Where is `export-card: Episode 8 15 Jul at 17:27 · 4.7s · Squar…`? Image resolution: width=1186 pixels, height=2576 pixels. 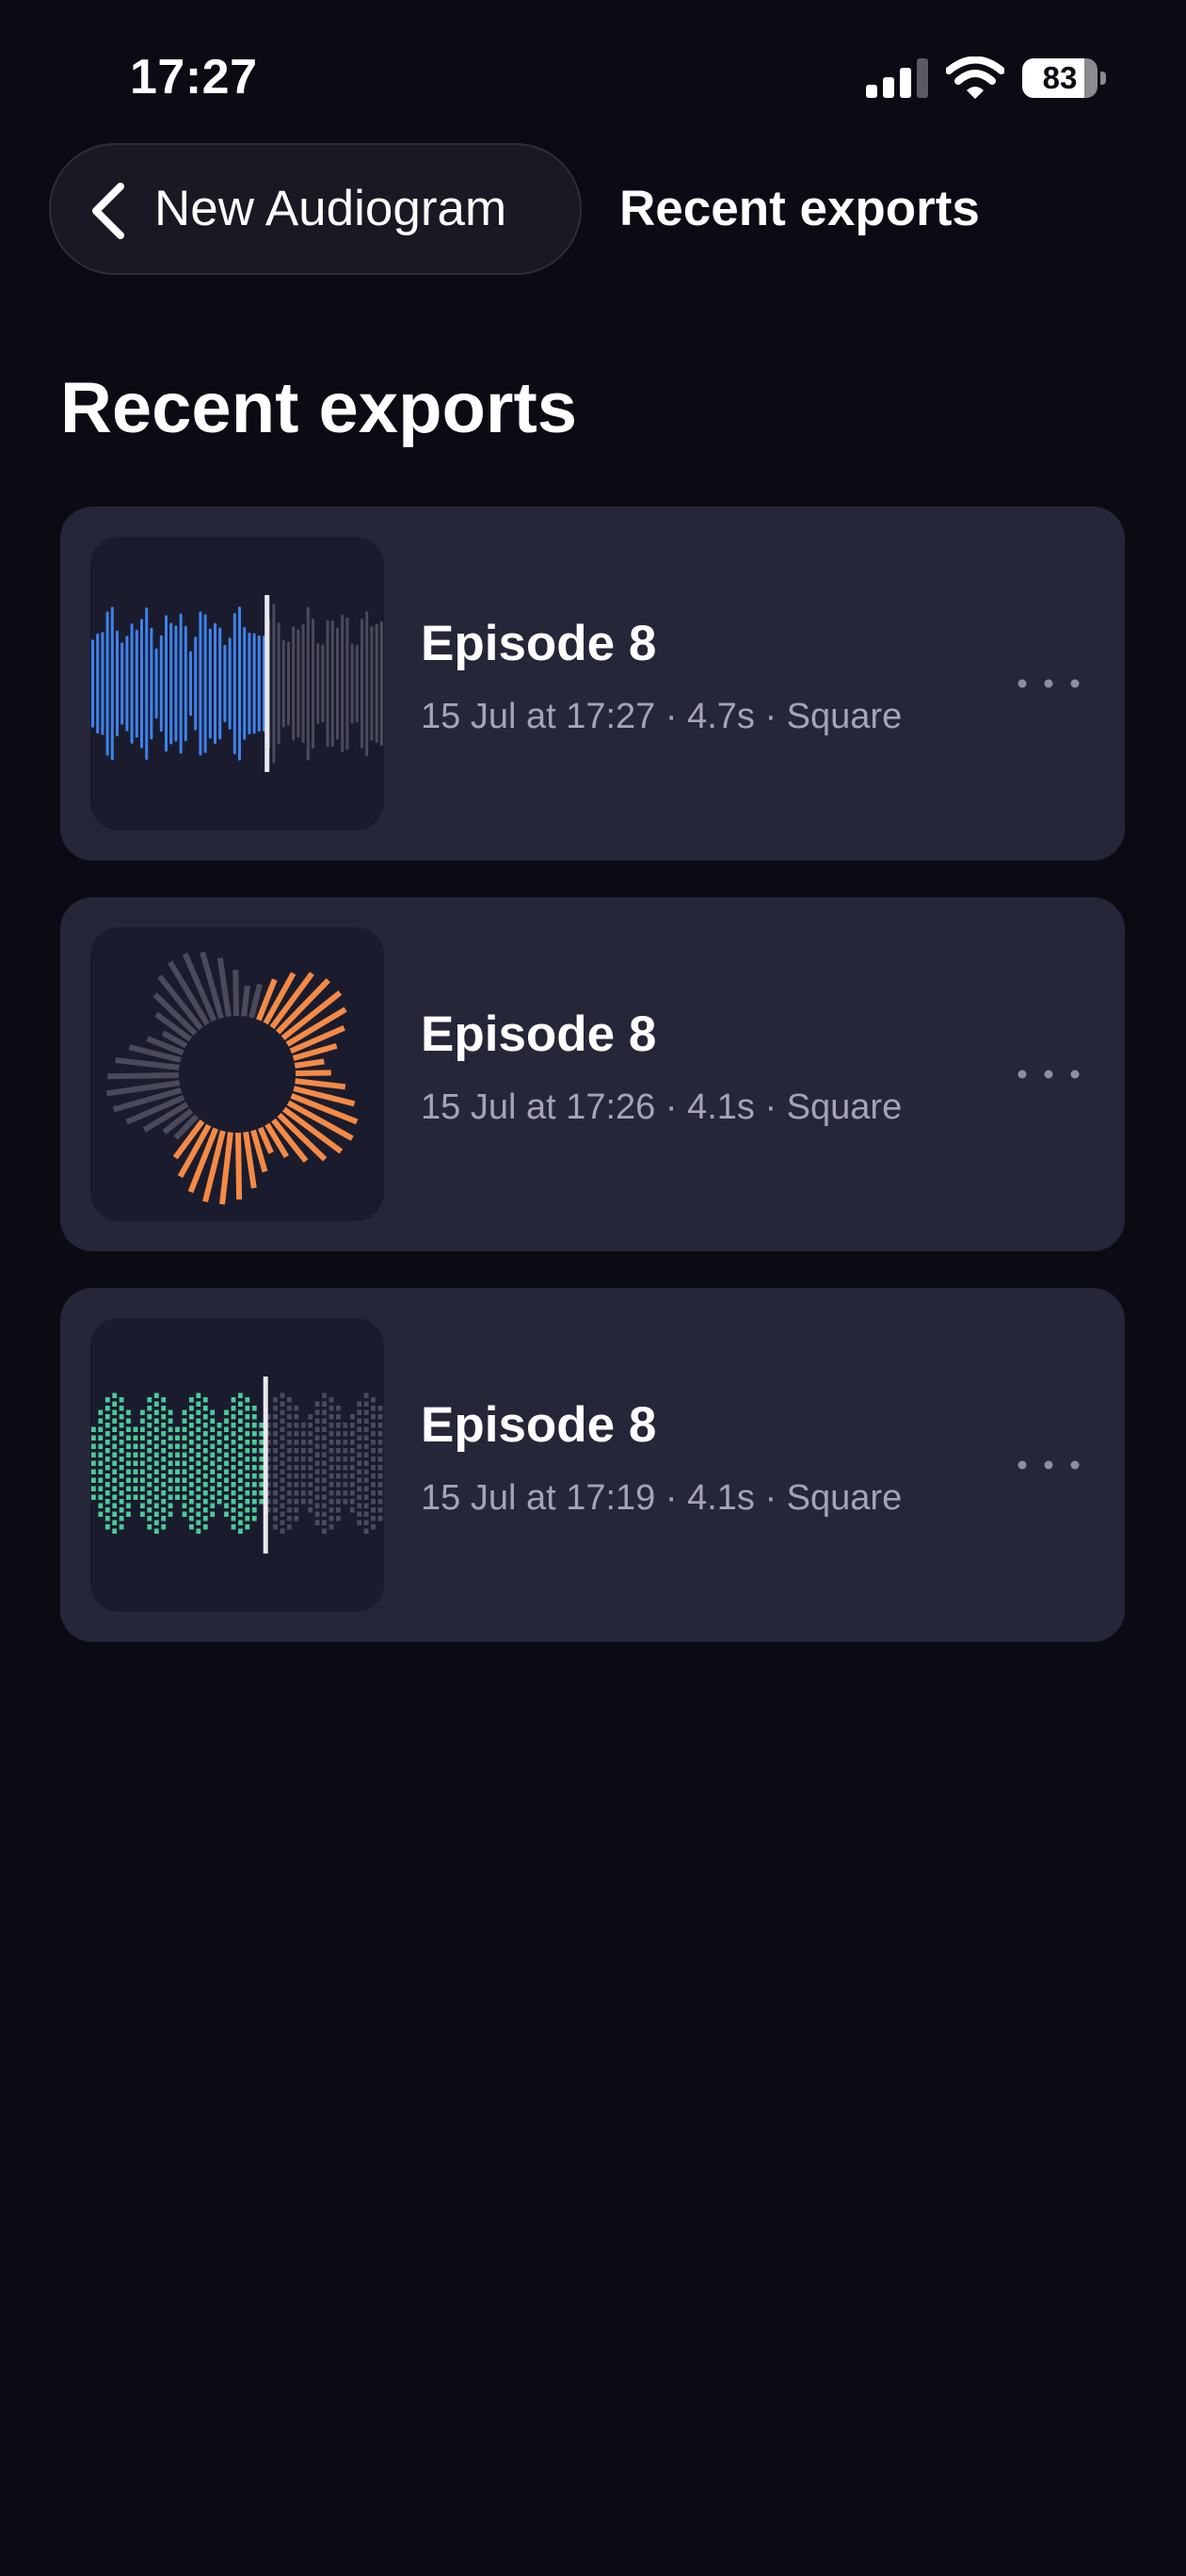 export-card: Episode 8 15 Jul at 17:27 · 4.7s · Squar… is located at coordinates (592, 684).